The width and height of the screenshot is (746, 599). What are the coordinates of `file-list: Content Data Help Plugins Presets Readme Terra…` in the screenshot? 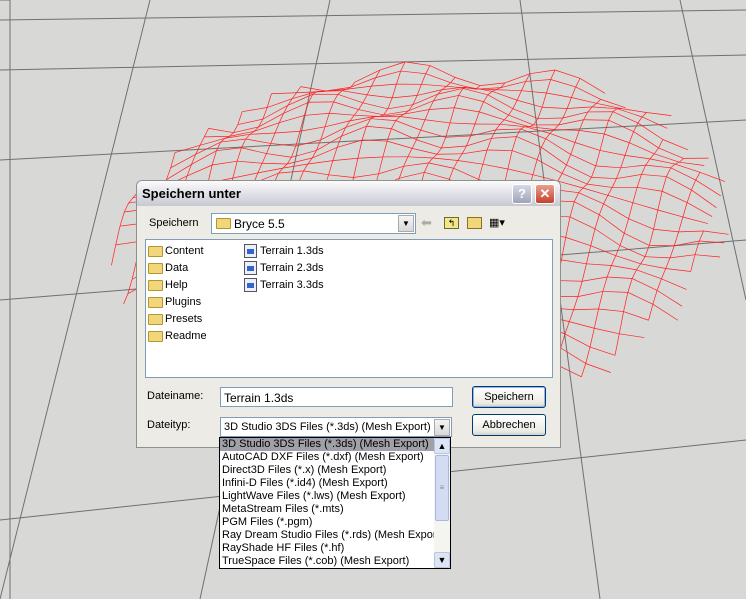 It's located at (349, 308).